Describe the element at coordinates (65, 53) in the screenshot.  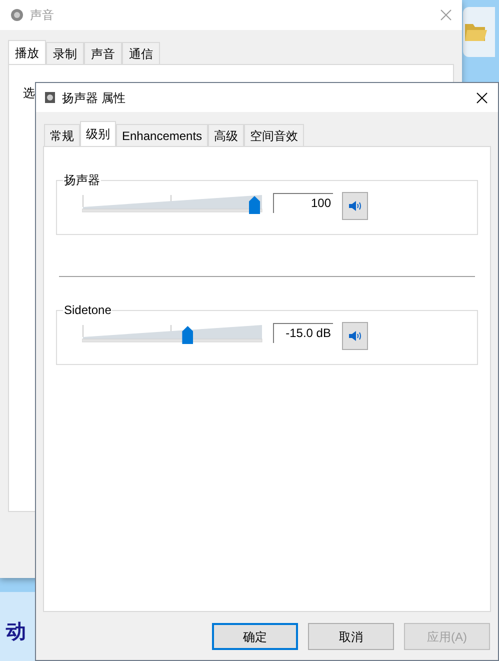
I see `tab: 录制` at that location.